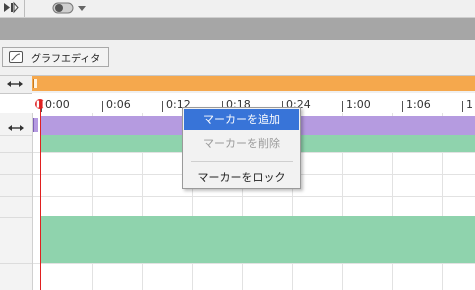 Image resolution: width=475 pixels, height=290 pixels. I want to click on playhead-line, so click(40, 196).